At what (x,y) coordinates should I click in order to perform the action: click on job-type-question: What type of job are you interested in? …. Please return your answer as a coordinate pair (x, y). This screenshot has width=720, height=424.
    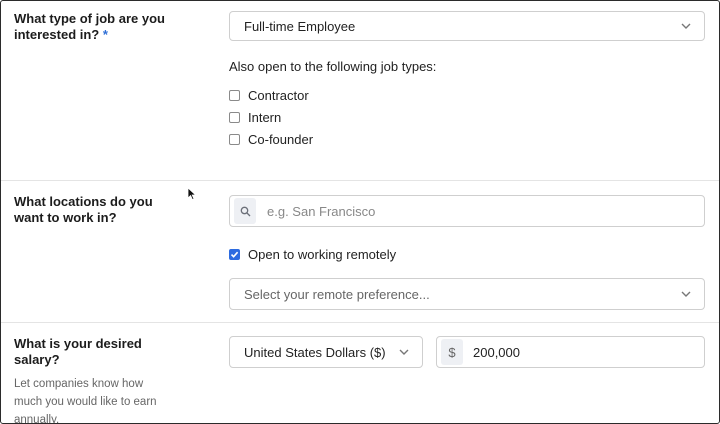
    Looking at the image, I should click on (99, 27).